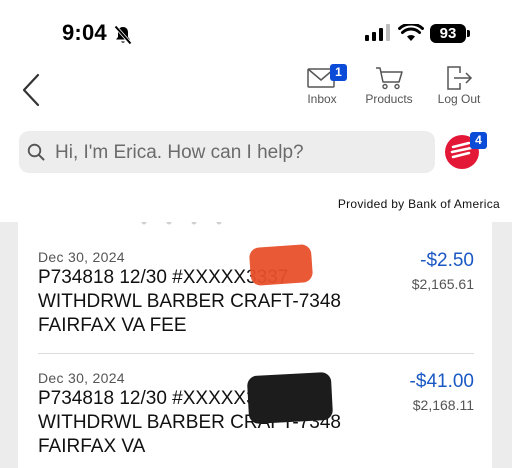 This screenshot has width=512, height=468. Describe the element at coordinates (338, 72) in the screenshot. I see `inbox-badge: 1` at that location.